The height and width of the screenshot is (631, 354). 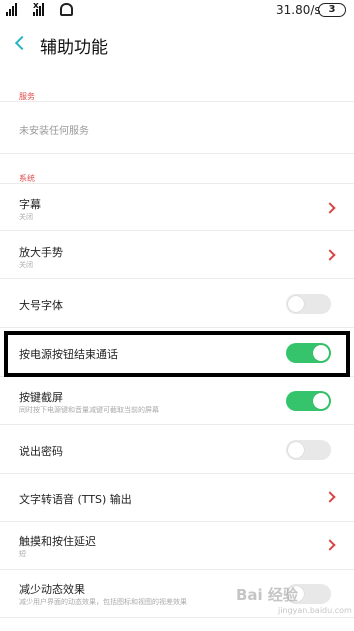 I want to click on watermark-url: jingyan.baidu.com, so click(x=315, y=610).